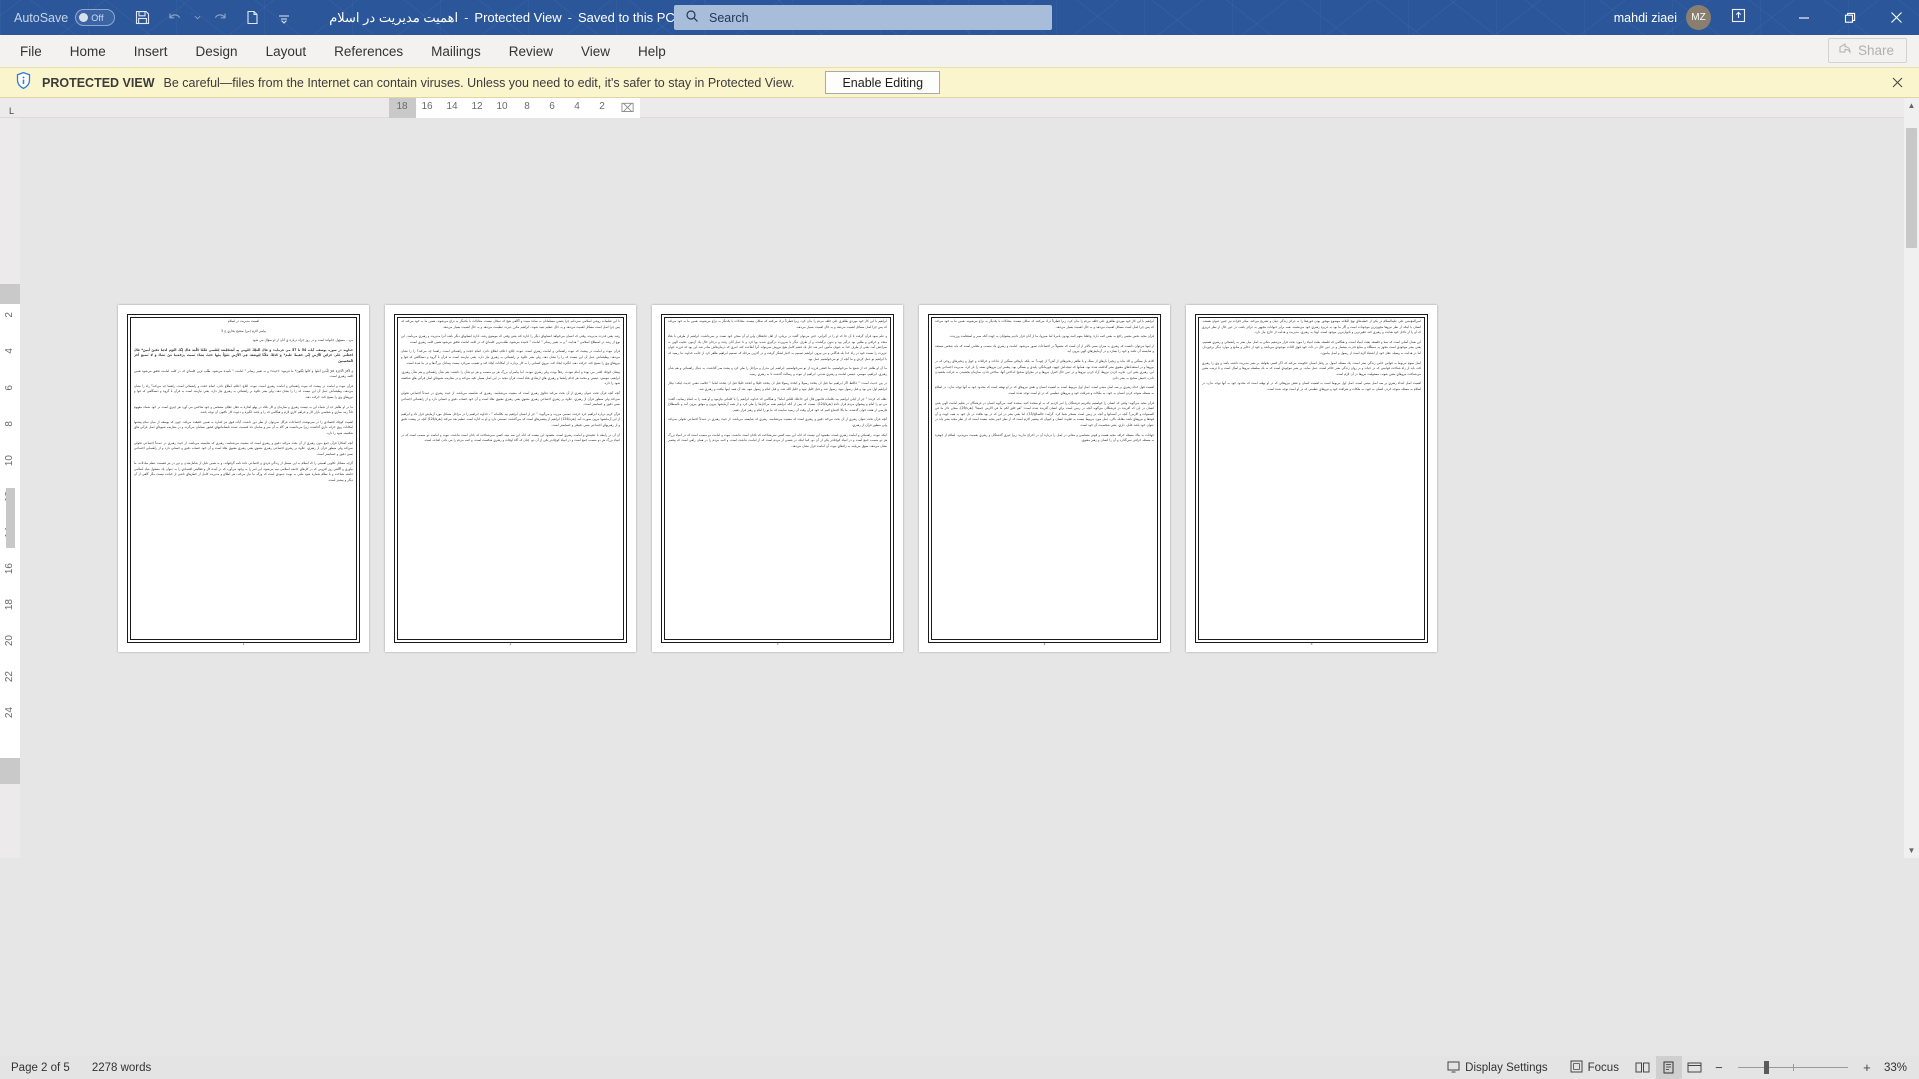 The image size is (1919, 1079). I want to click on new-document-icon, so click(252, 18).